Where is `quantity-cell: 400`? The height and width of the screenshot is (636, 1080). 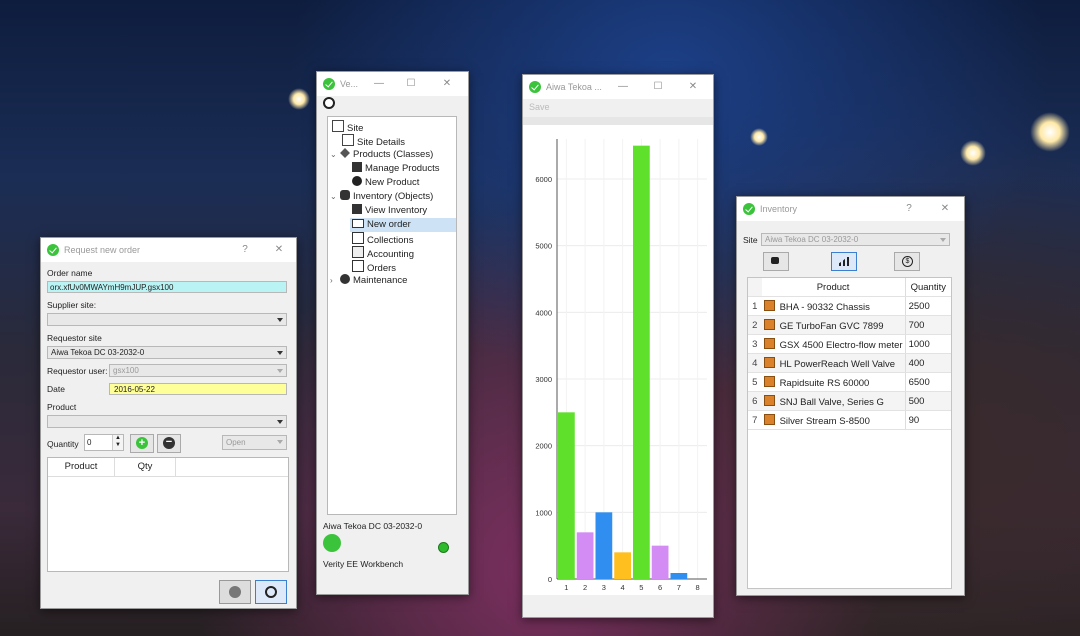
quantity-cell: 400 is located at coordinates (928, 363).